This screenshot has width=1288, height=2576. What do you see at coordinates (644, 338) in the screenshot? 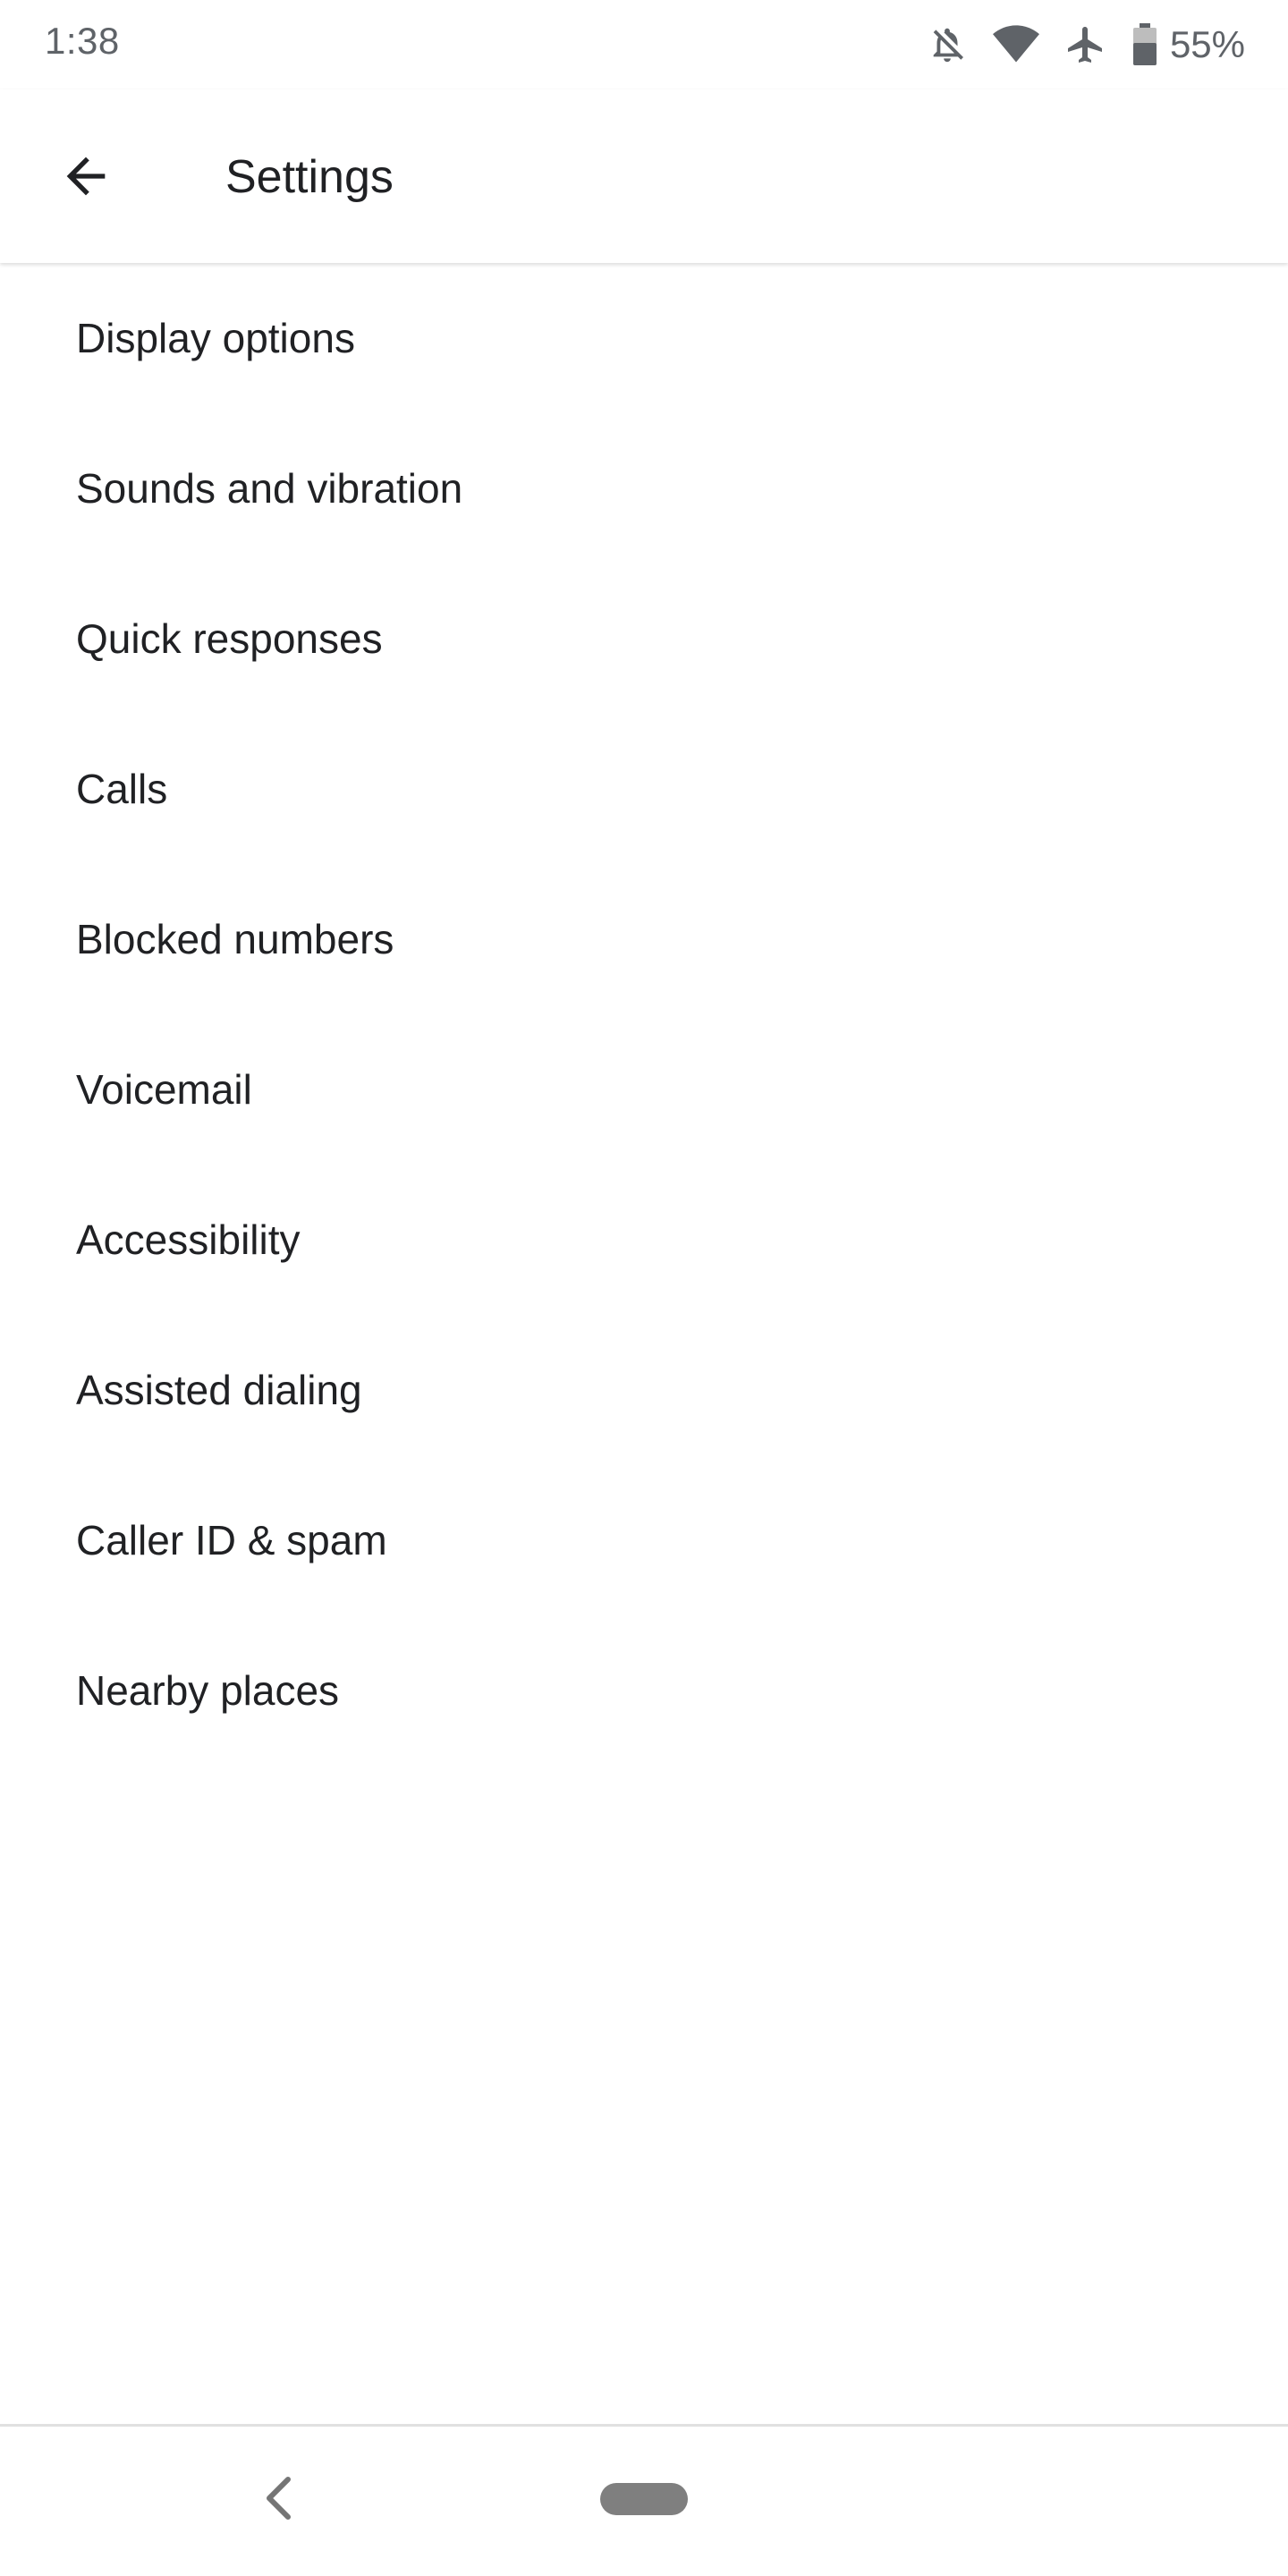
I see `settings-item-display-options: Display options` at bounding box center [644, 338].